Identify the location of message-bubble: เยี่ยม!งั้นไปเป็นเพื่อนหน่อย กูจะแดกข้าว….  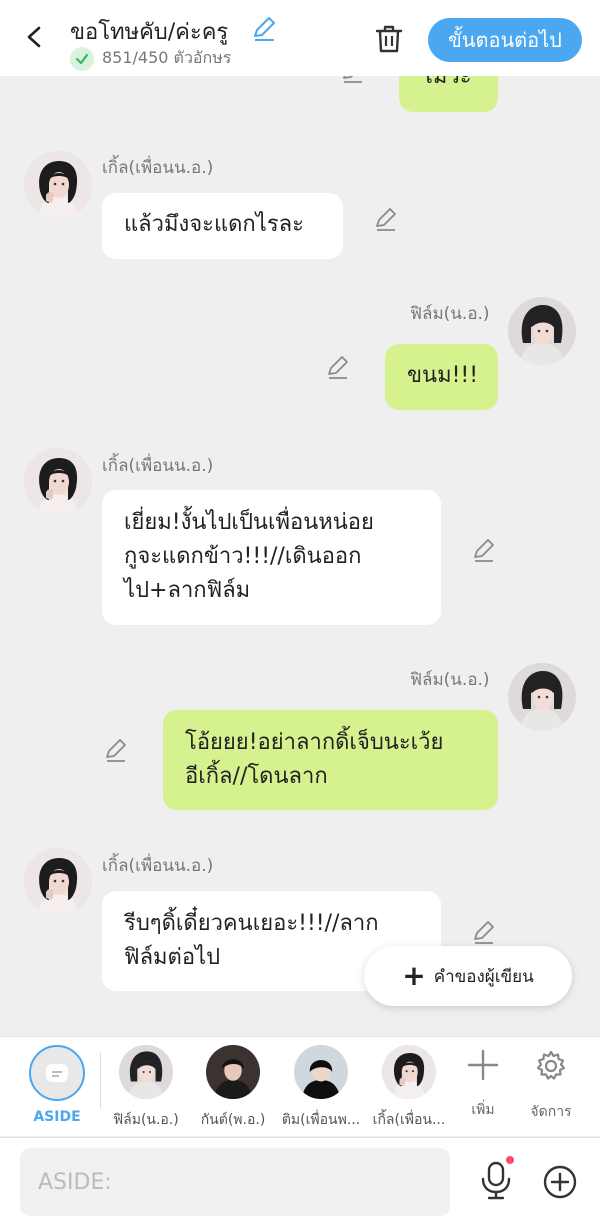
(271, 557).